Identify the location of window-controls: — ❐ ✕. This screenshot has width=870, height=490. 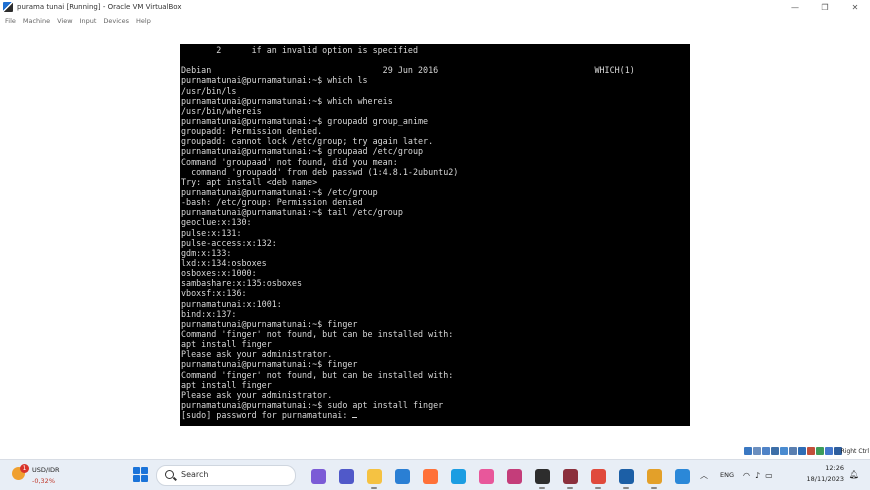
(825, 7).